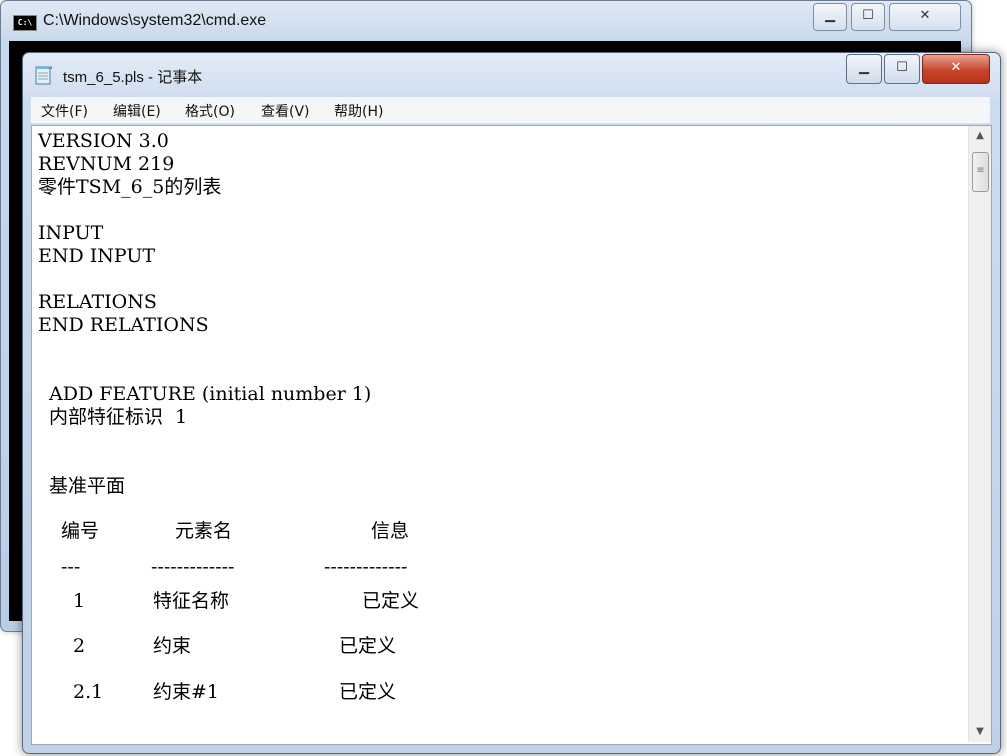 The image size is (1007, 756). I want to click on text-line-end-relations: END RELATIONS, so click(123, 325).